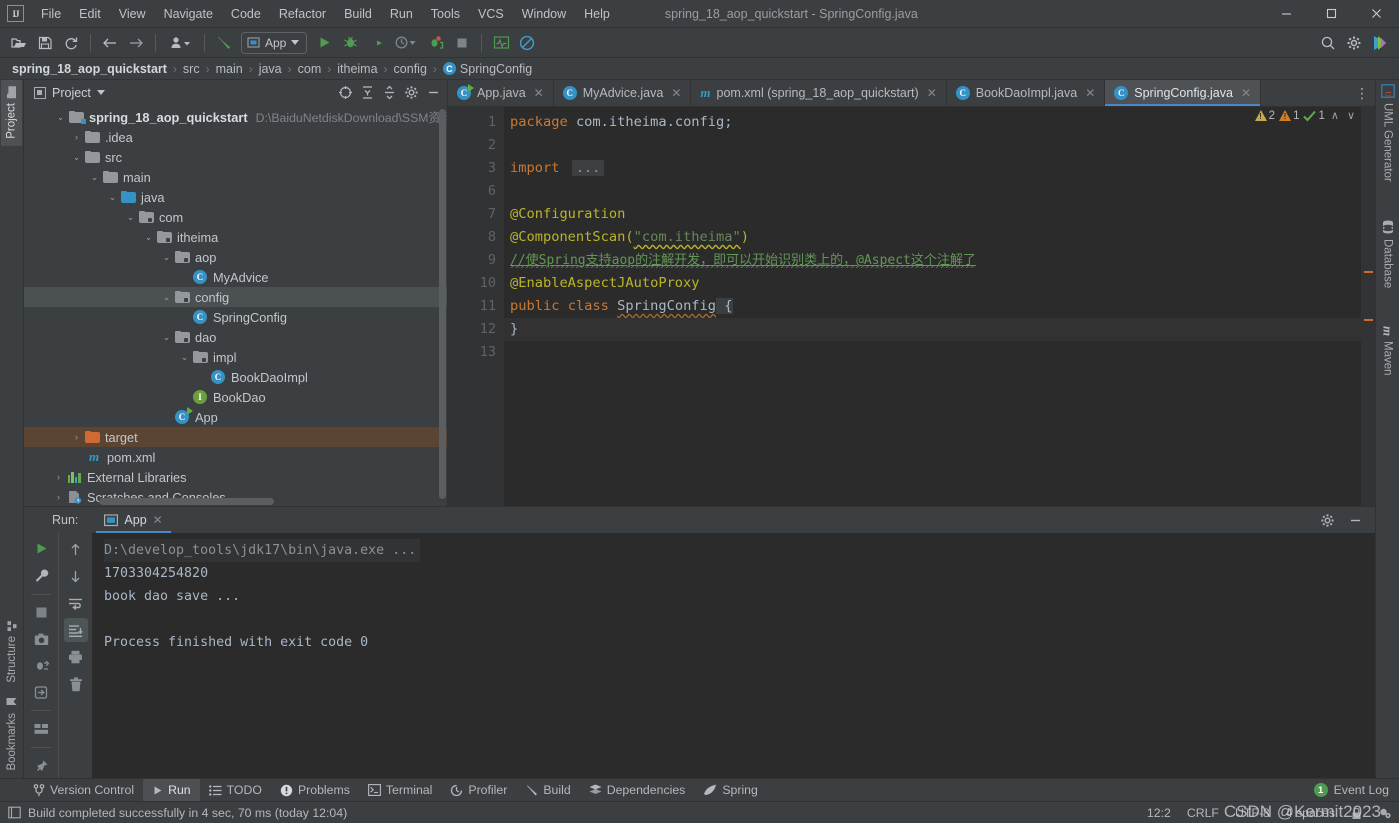  What do you see at coordinates (45, 43) in the screenshot?
I see `save-all-icon` at bounding box center [45, 43].